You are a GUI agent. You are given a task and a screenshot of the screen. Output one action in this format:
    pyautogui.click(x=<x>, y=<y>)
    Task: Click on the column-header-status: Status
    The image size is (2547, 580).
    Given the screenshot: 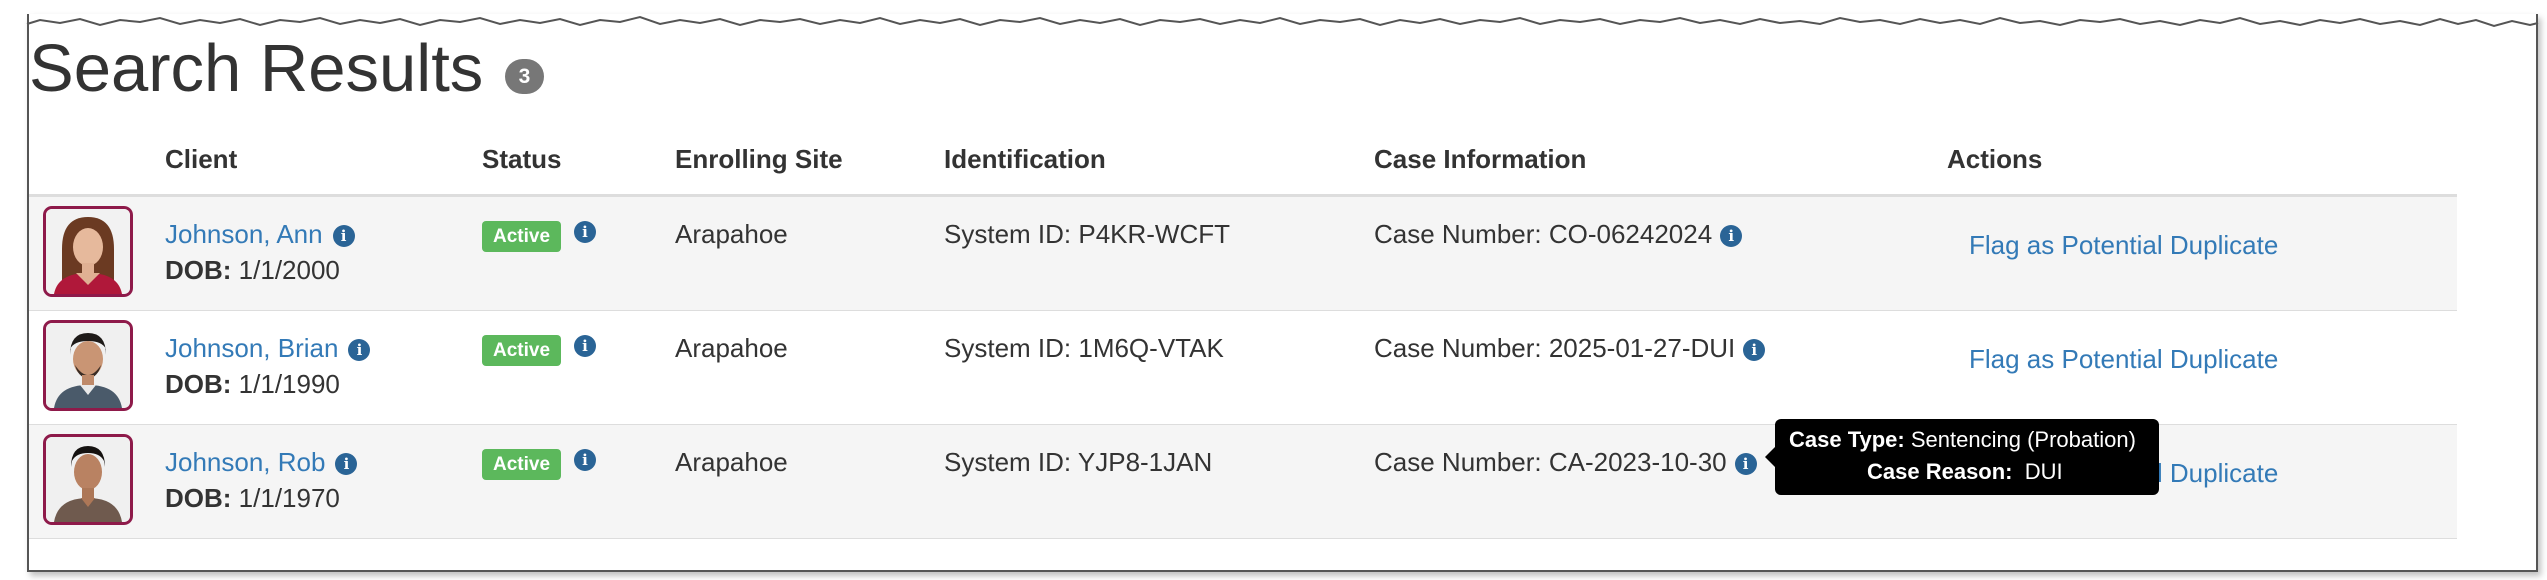 What is the action you would take?
    pyautogui.click(x=522, y=159)
    